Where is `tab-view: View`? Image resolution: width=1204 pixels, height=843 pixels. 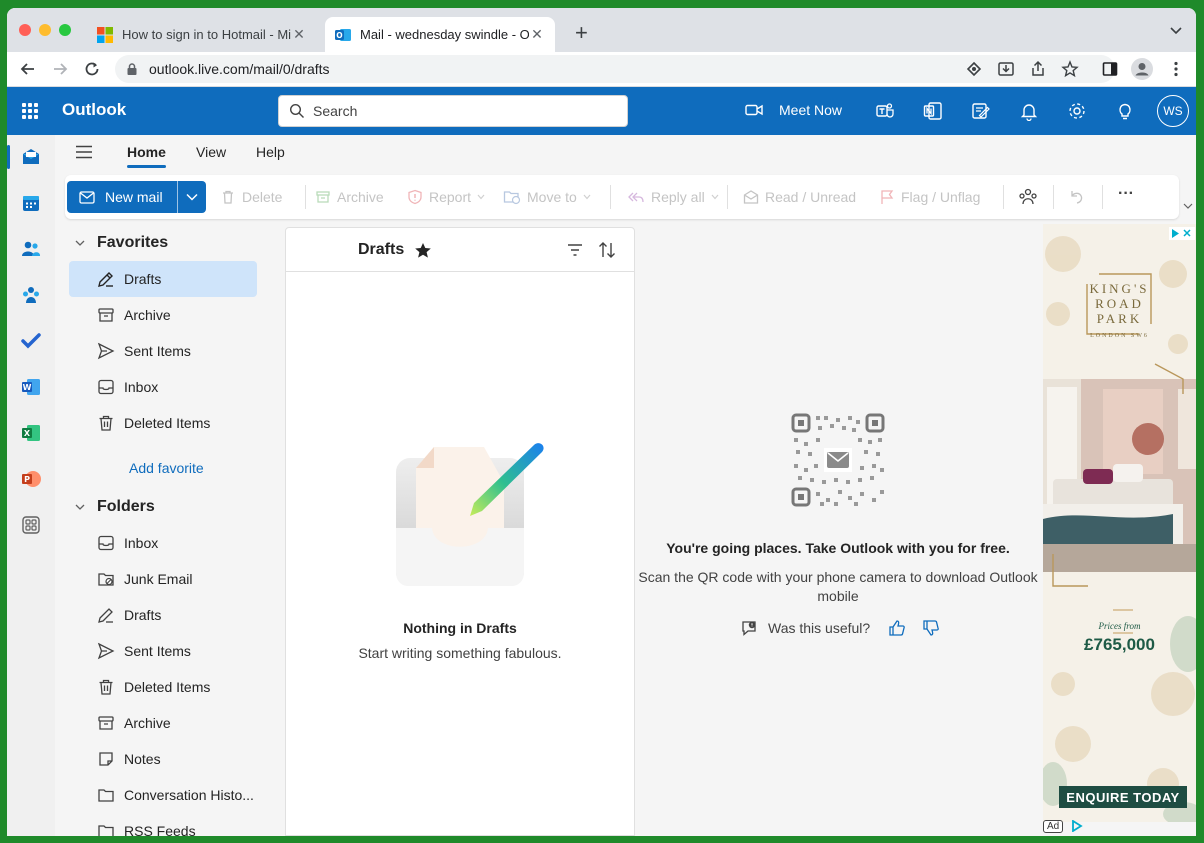 tab-view: View is located at coordinates (211, 152).